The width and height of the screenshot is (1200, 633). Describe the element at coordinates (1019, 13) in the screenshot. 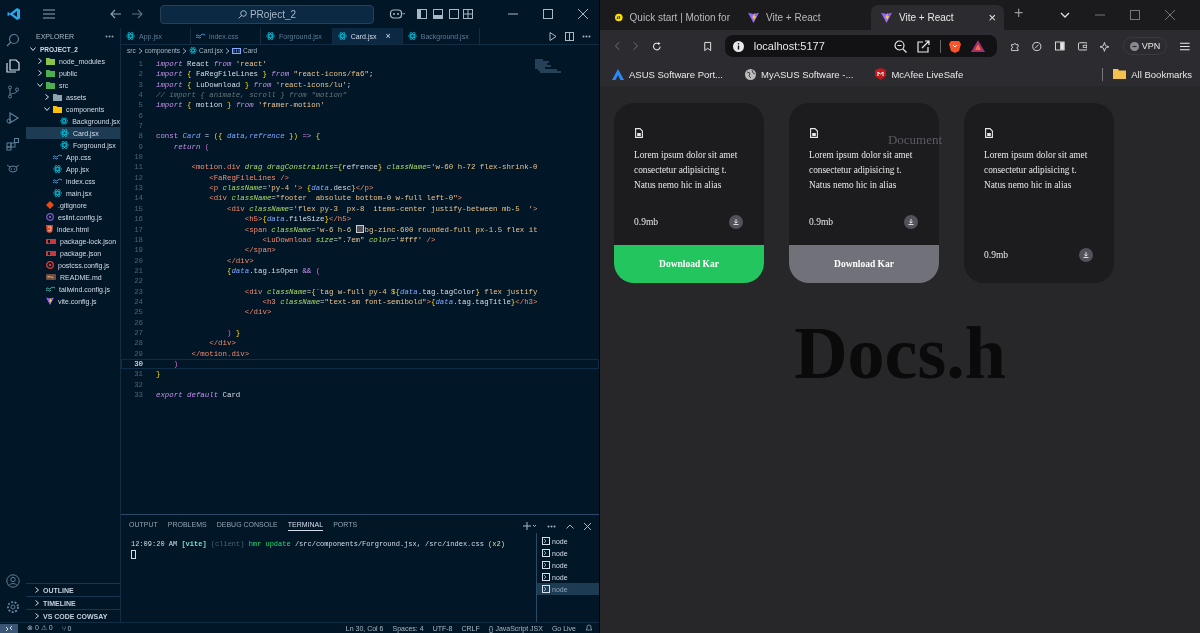

I see `new-tab-button: +` at that location.